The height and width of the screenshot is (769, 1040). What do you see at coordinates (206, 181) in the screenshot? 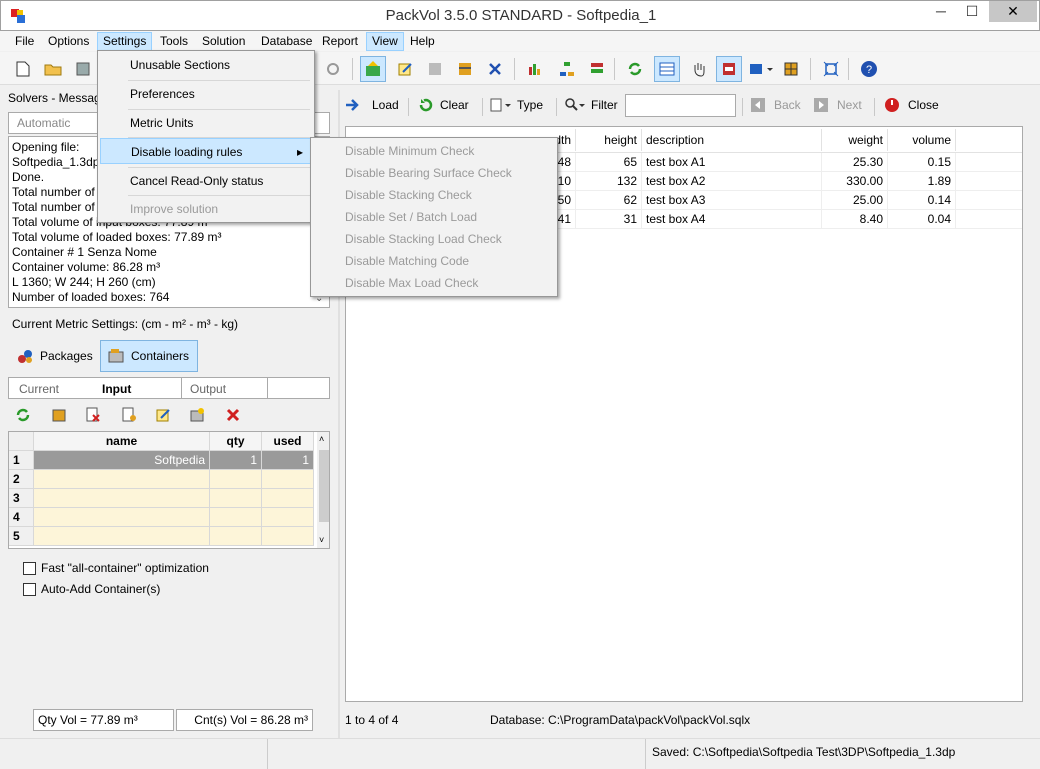
I see `menu-item-cancel-read-only: Cancel Read-Only status` at bounding box center [206, 181].